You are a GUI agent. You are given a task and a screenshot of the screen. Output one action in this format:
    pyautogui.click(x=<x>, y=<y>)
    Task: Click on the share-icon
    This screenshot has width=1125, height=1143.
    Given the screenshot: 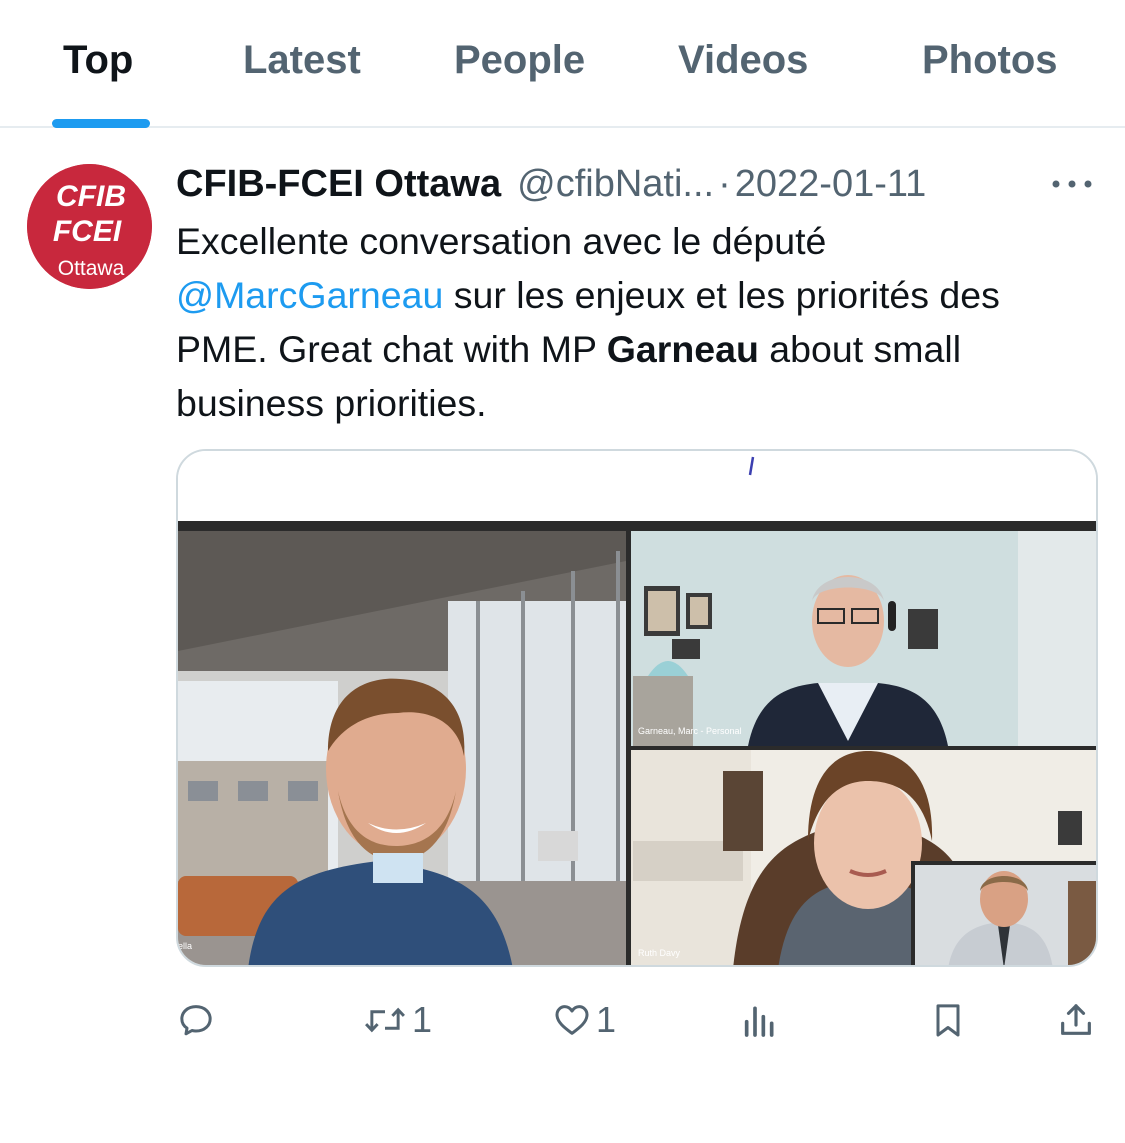 What is the action you would take?
    pyautogui.click(x=1076, y=1019)
    